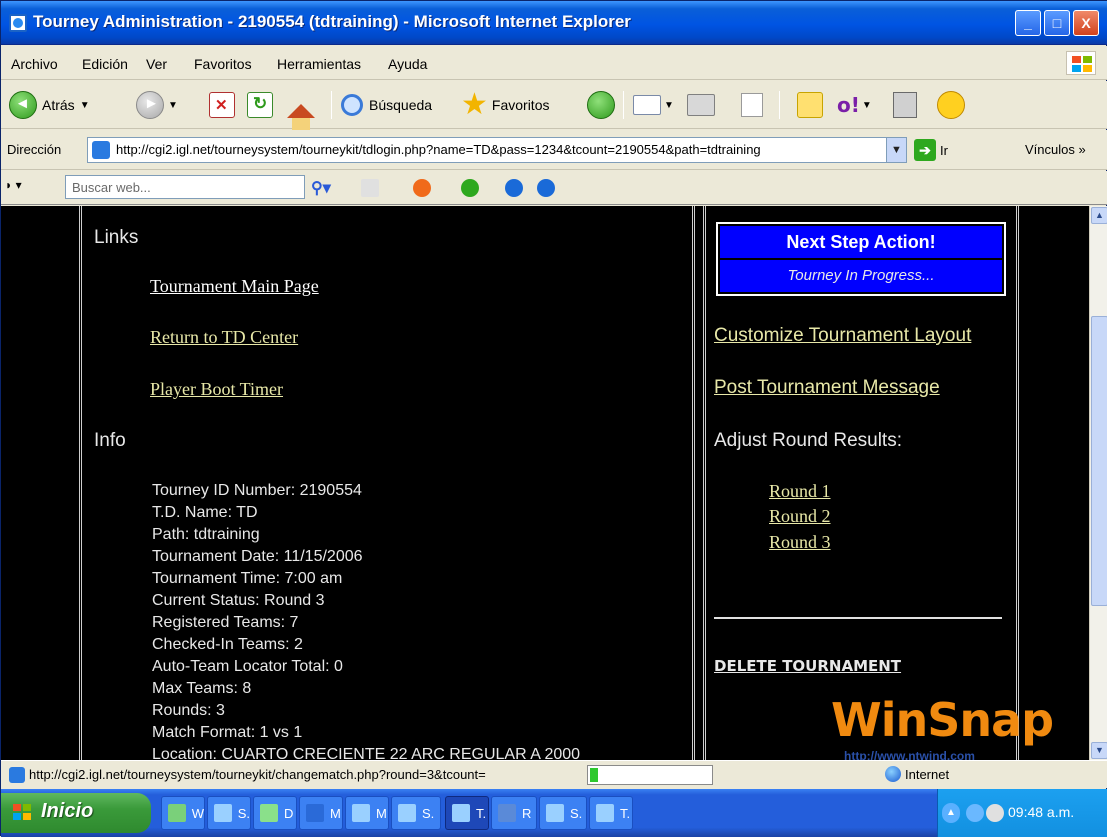 The image size is (1107, 837). Describe the element at coordinates (105, 64) in the screenshot. I see `menu-edicion: Edición` at that location.